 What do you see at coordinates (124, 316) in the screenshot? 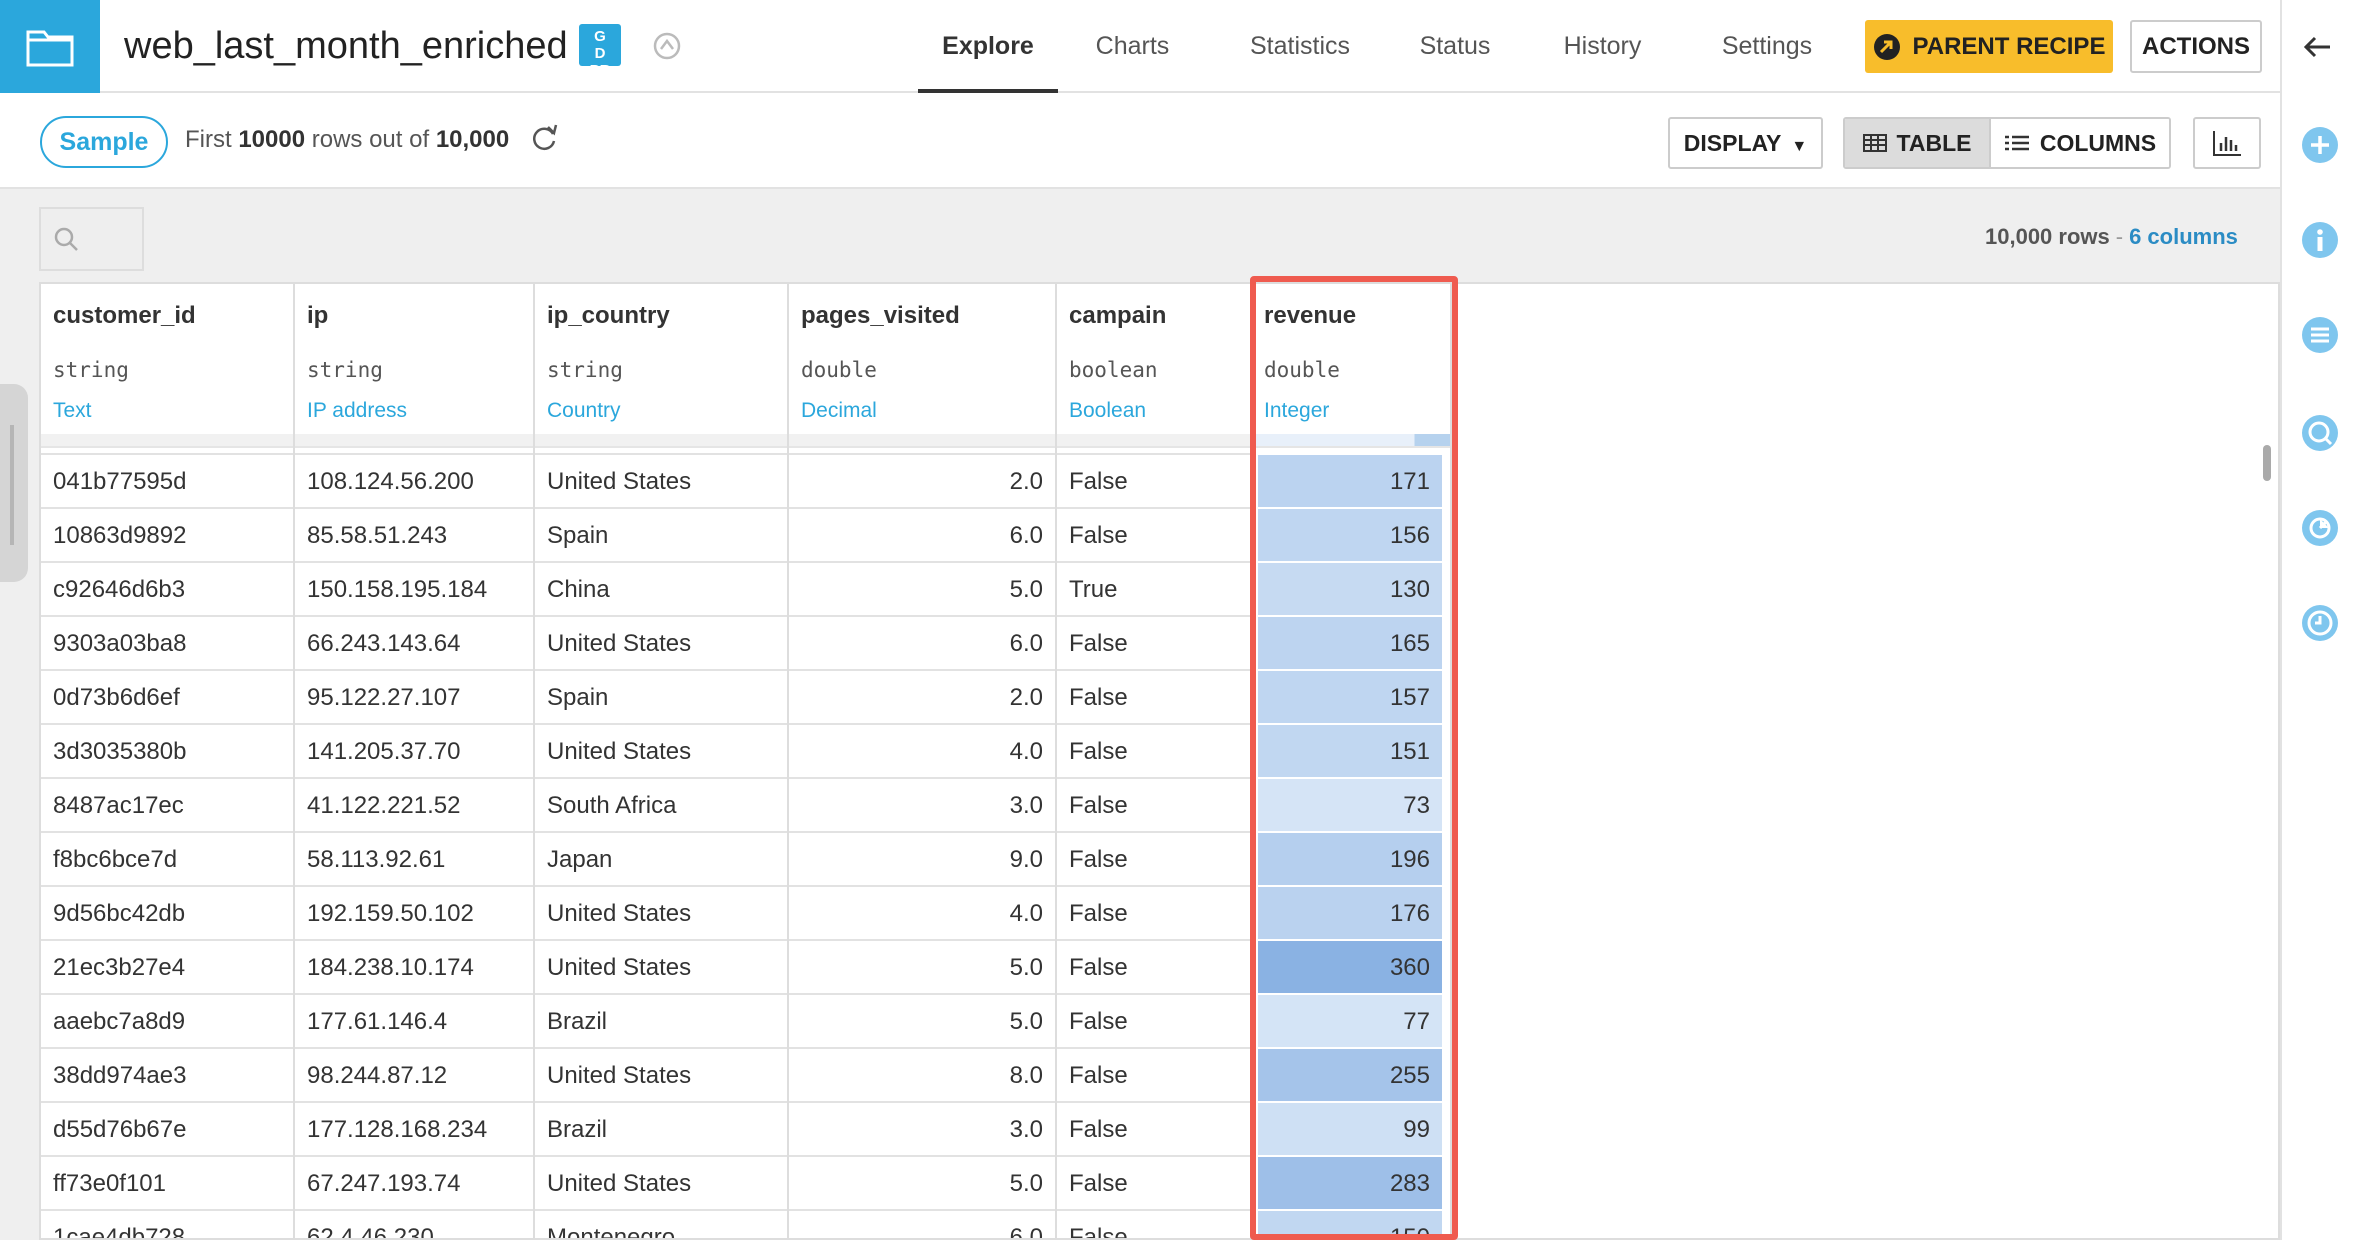
I see `column-header-name: customer_id` at bounding box center [124, 316].